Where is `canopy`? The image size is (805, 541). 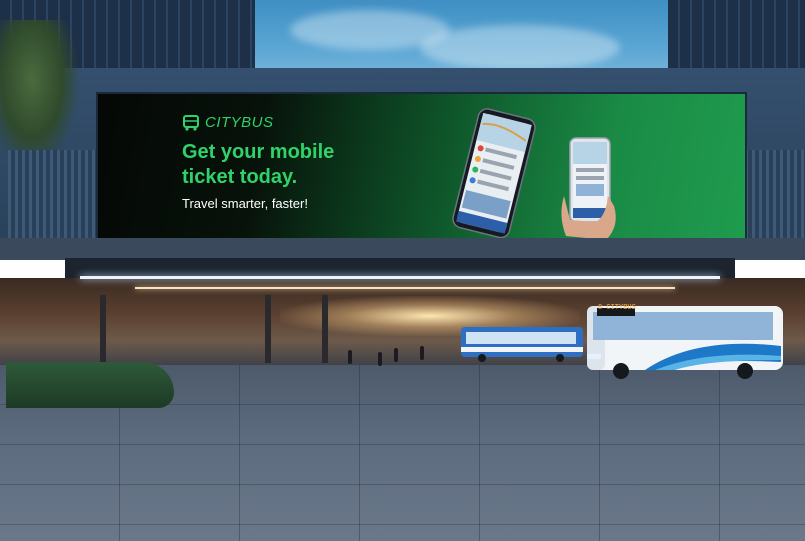
canopy is located at coordinates (402, 249).